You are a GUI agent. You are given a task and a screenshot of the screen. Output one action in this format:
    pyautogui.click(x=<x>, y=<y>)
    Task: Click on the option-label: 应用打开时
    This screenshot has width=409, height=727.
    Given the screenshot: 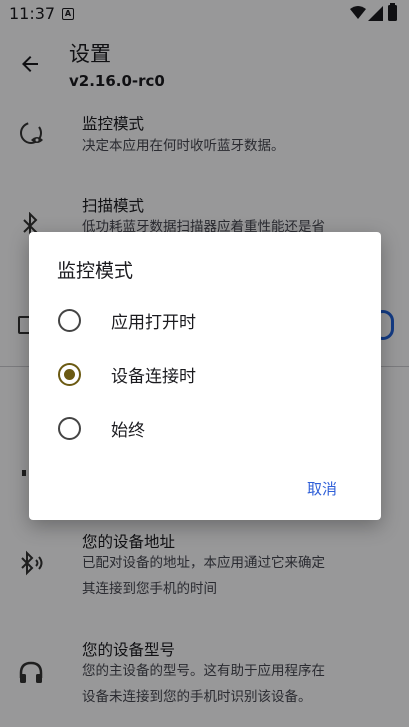 What is the action you would take?
    pyautogui.click(x=153, y=323)
    